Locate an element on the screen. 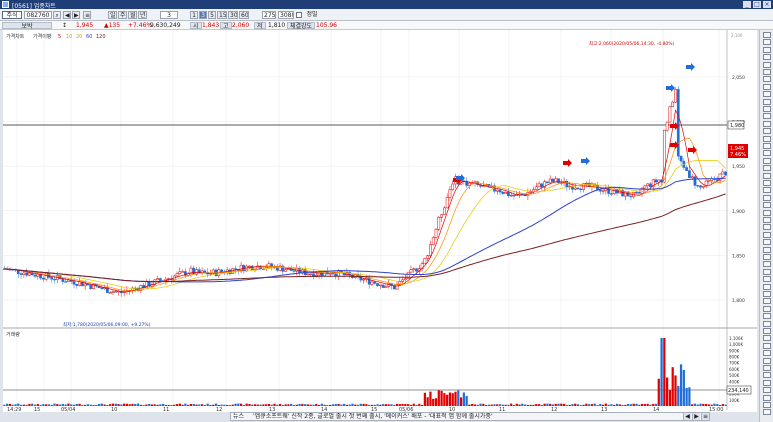 Image resolution: width=773 pixels, height=422 pixels. news-menu-icon: ≡ is located at coordinates (705, 416).